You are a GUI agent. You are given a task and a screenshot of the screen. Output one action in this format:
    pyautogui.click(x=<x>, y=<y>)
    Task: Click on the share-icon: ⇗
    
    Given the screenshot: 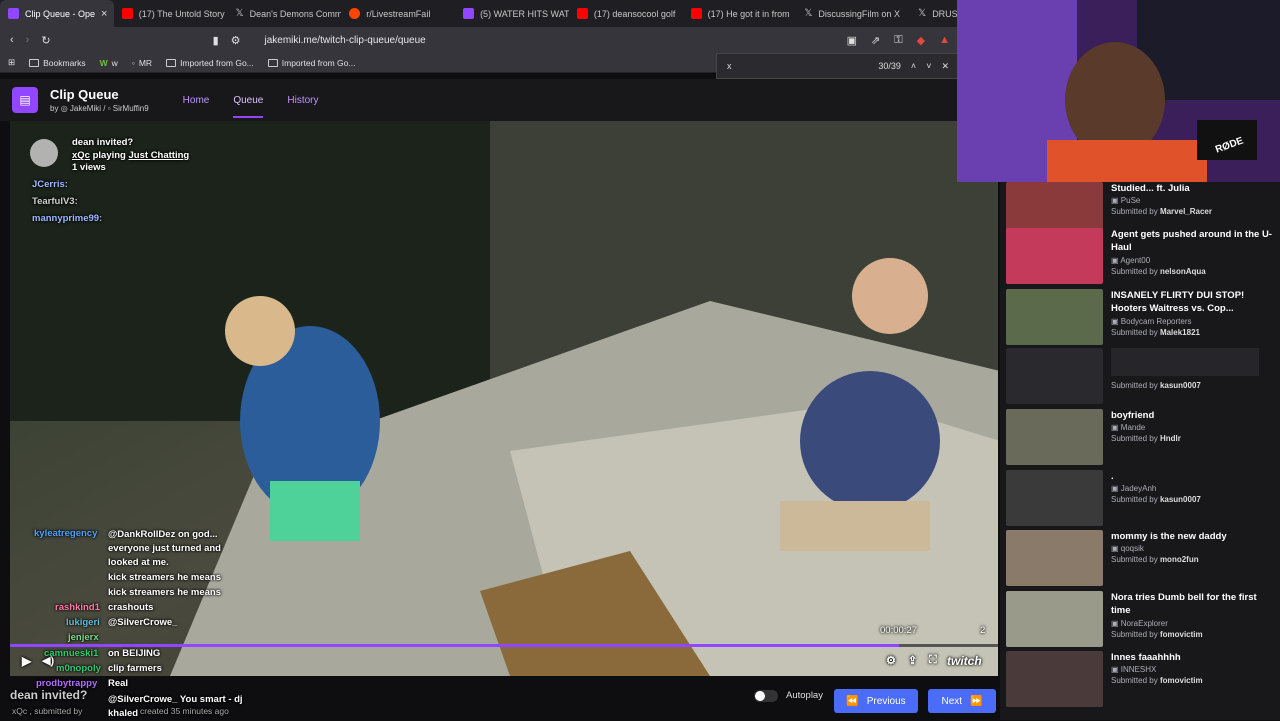 What is the action you would take?
    pyautogui.click(x=875, y=40)
    